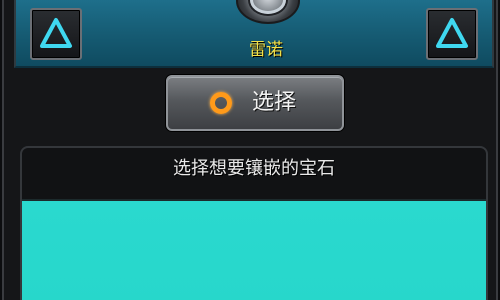 This screenshot has height=300, width=500. I want to click on avatar-ring, so click(268, 7).